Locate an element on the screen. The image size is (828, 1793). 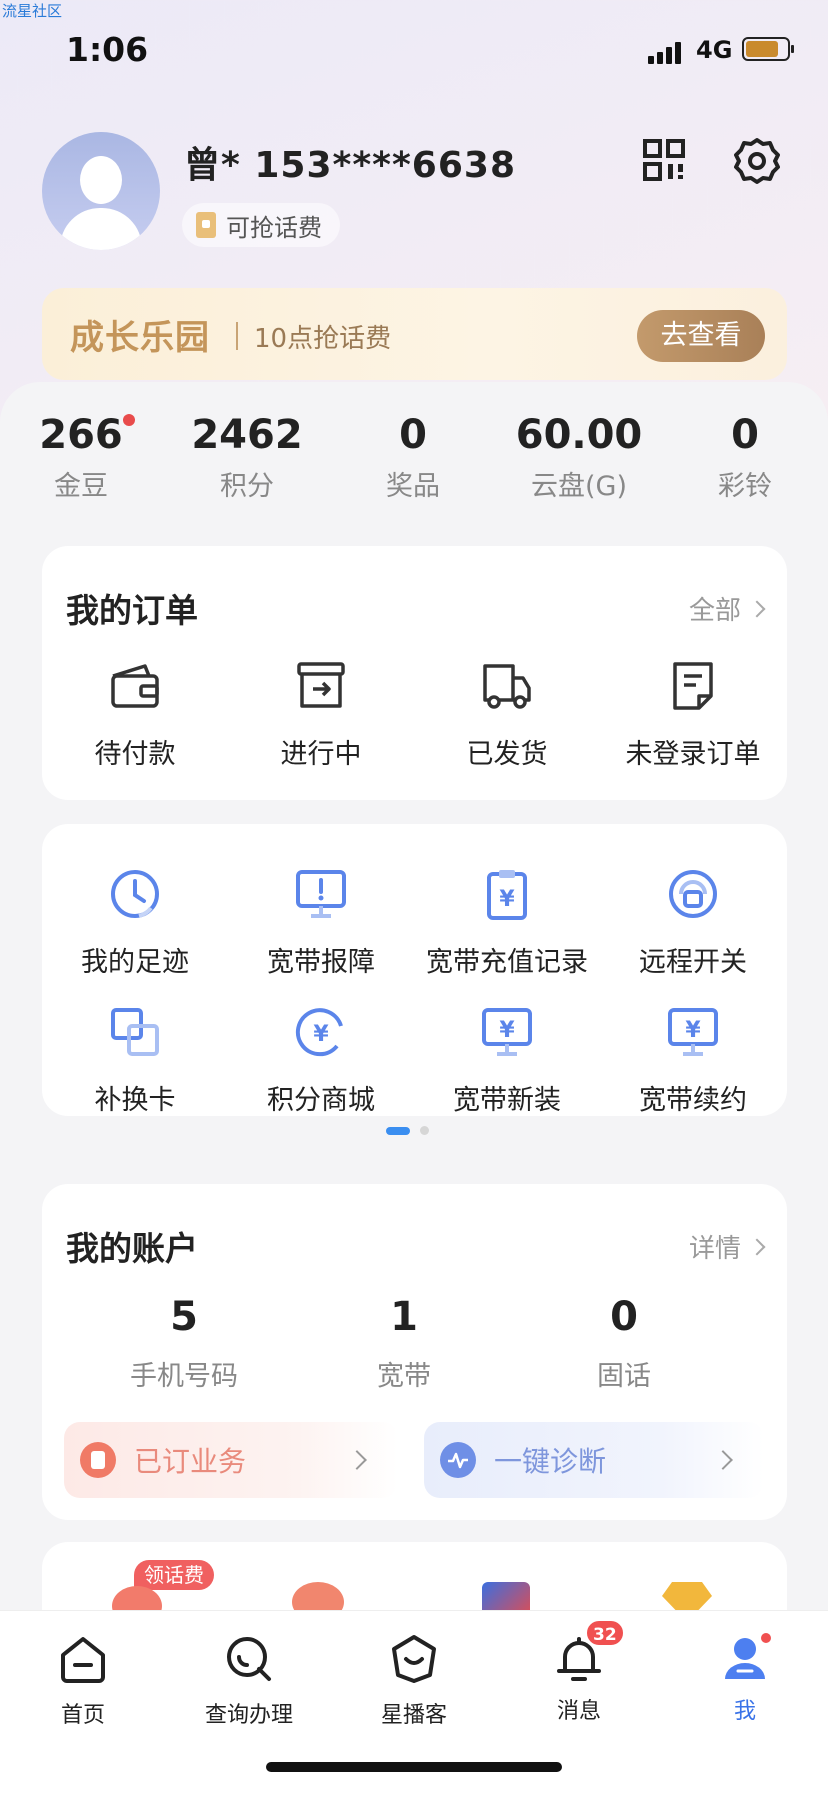
home-indicator is located at coordinates (414, 1767).